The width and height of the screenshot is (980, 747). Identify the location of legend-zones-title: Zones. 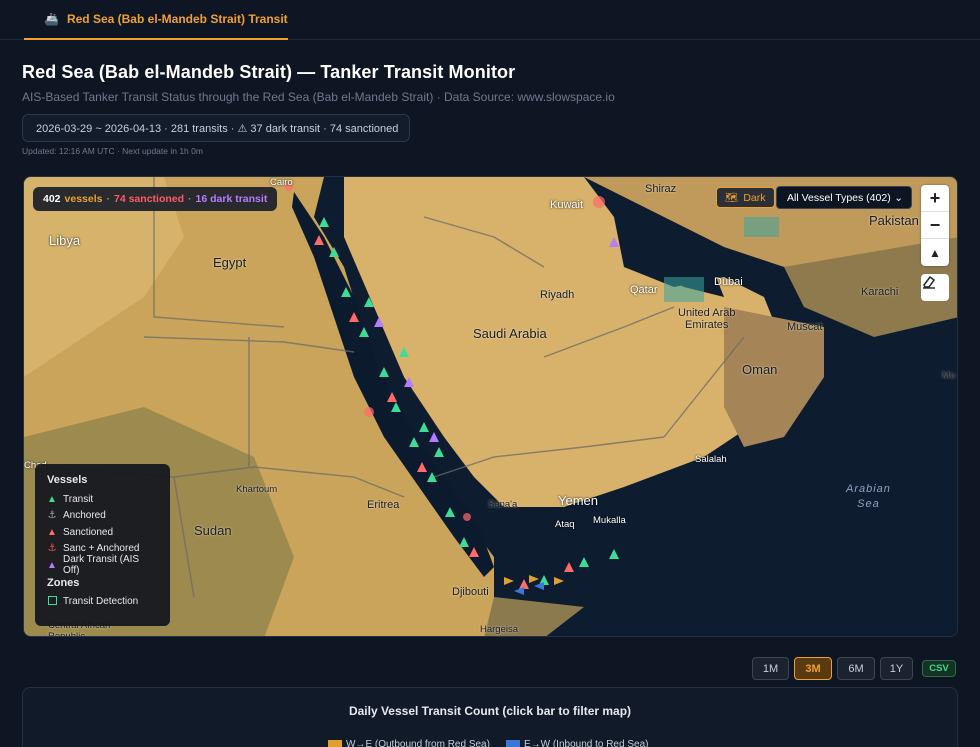
(63, 582).